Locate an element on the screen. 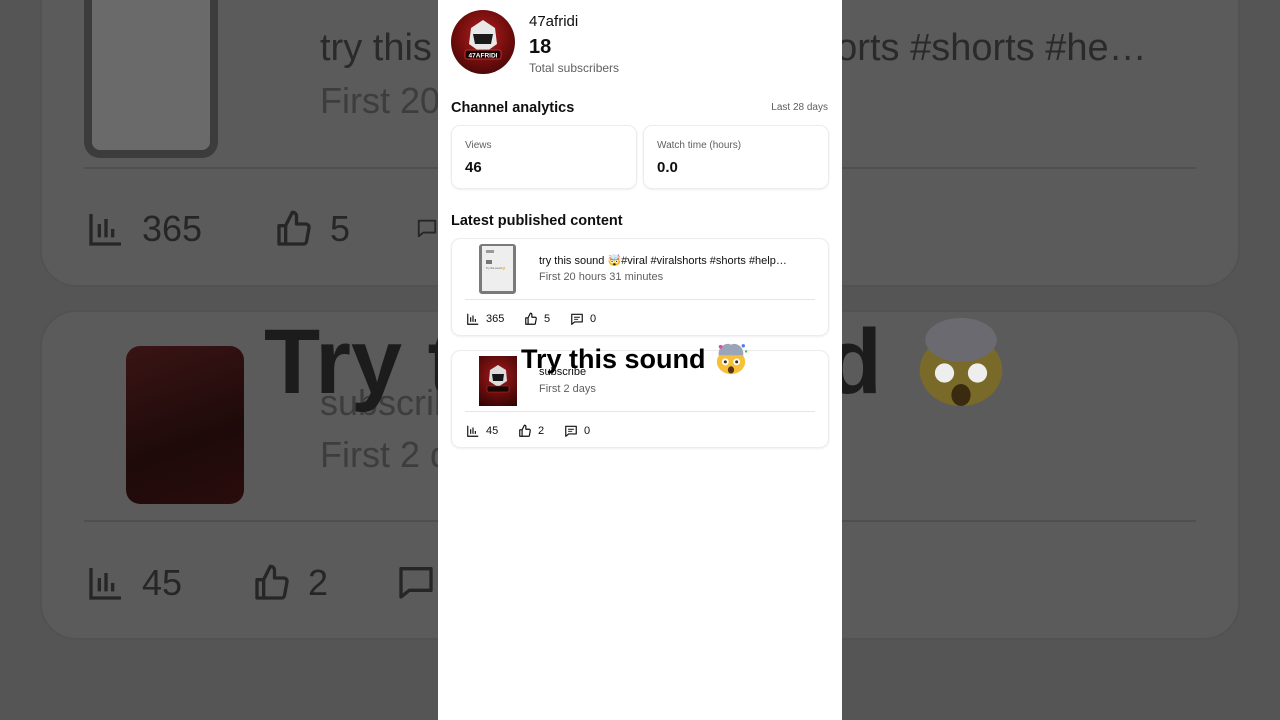 The image size is (1280, 720). views-stat-card: Views 46 is located at coordinates (544, 157).